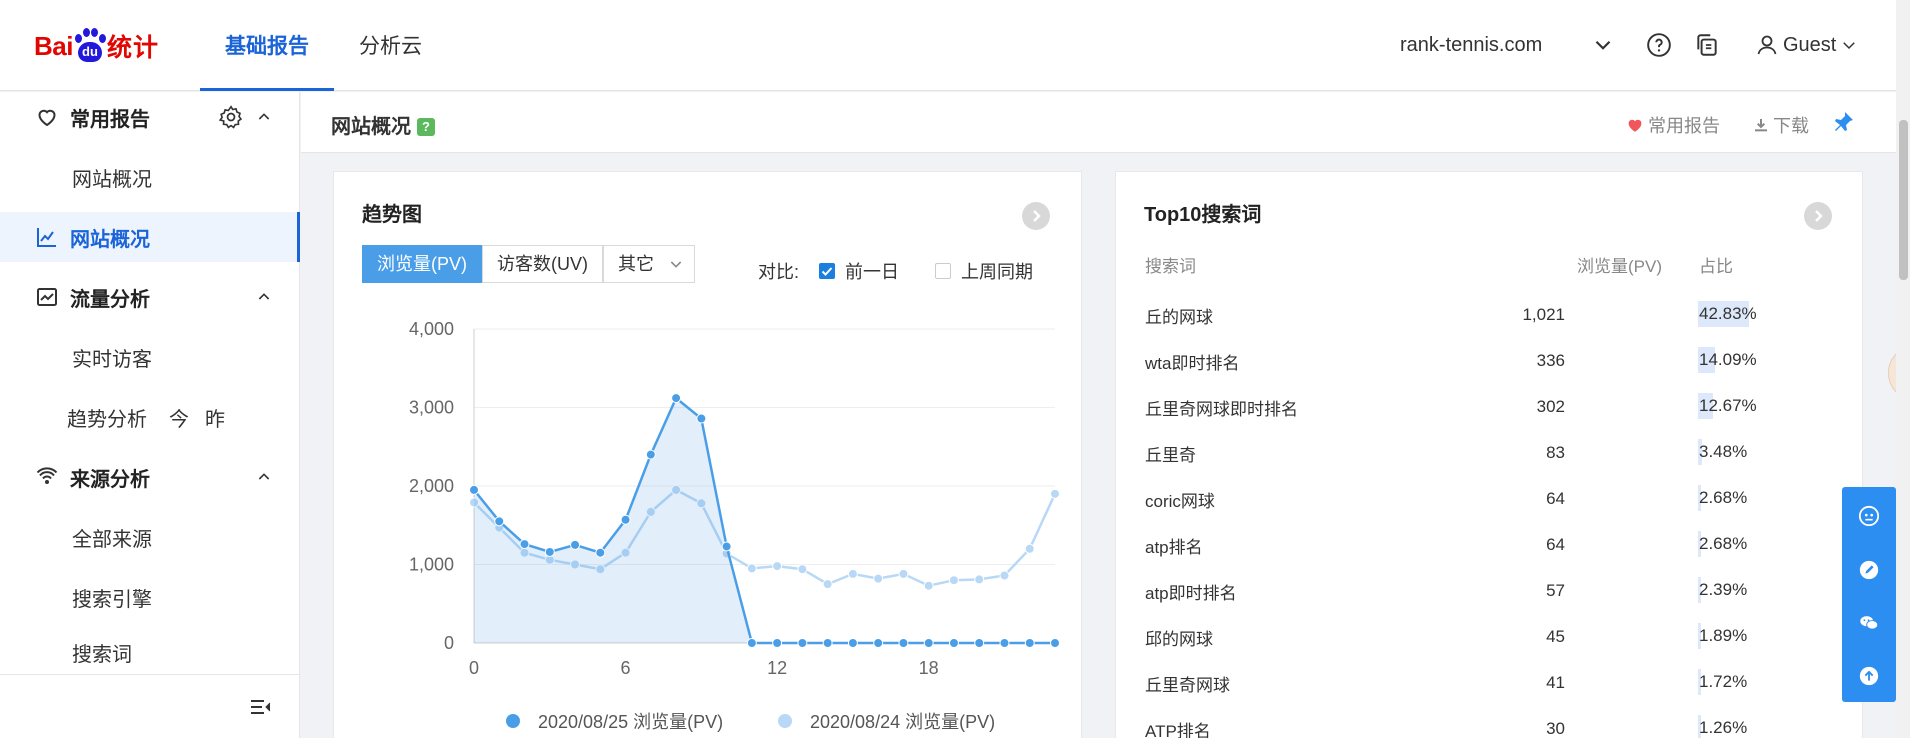  What do you see at coordinates (150, 297) in the screenshot?
I see `sidebar-group-traffic: 流量分析` at bounding box center [150, 297].